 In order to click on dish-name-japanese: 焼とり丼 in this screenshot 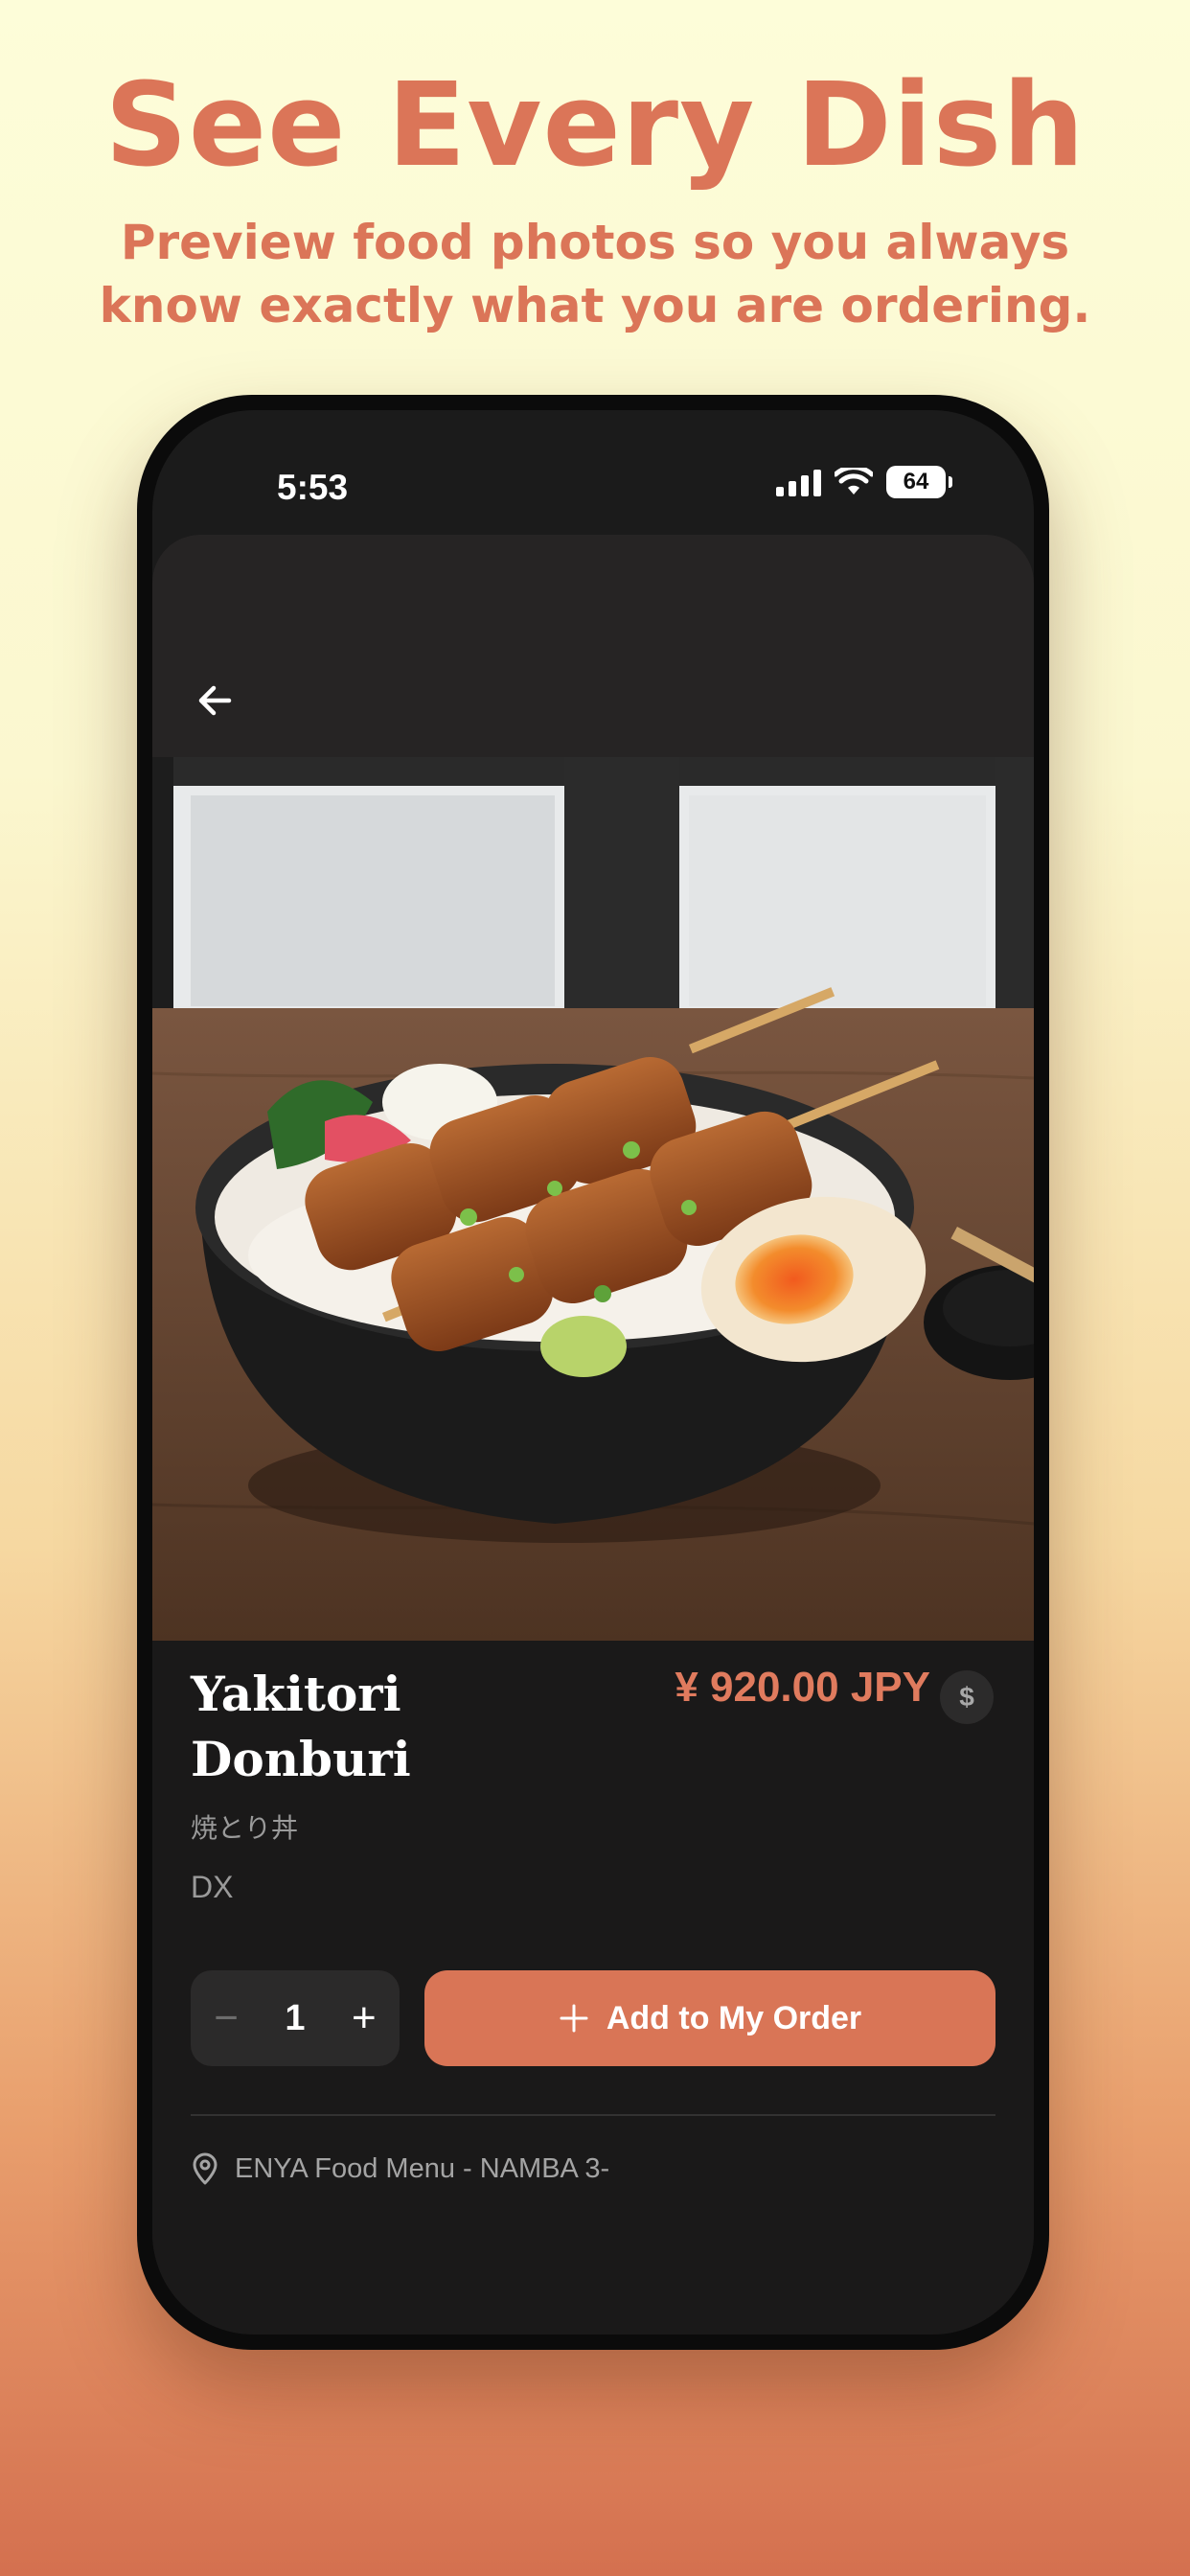, I will do `click(245, 1828)`.